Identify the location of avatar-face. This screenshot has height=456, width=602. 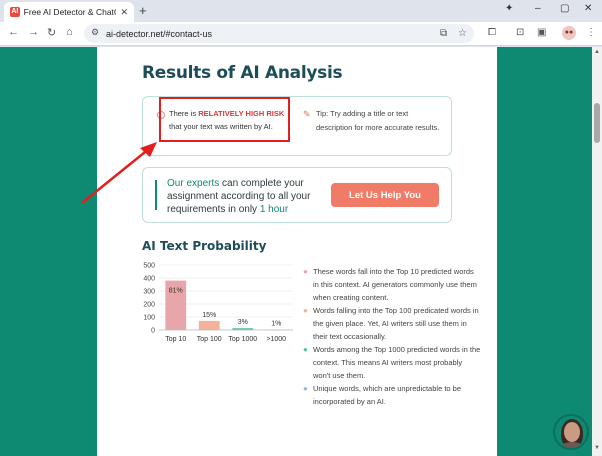
(572, 432).